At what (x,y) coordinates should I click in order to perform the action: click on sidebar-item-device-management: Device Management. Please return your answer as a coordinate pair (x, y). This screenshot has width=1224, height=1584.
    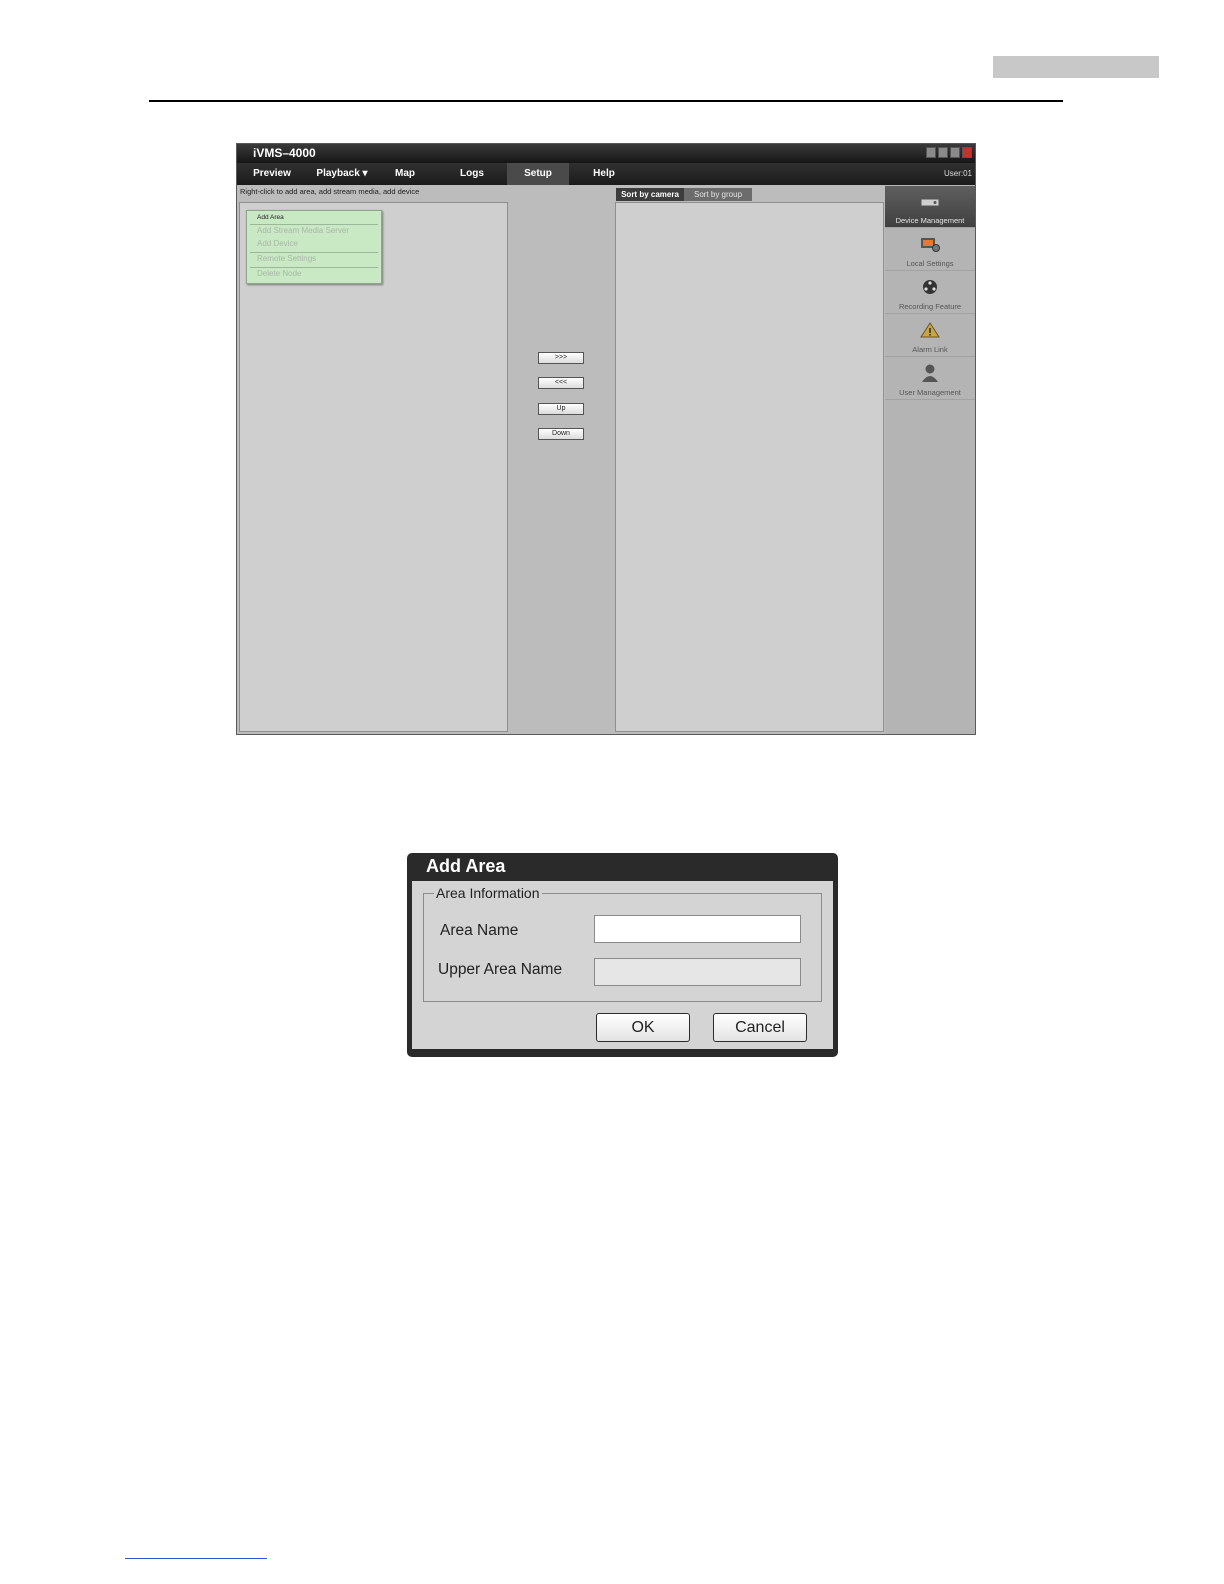
    Looking at the image, I should click on (930, 207).